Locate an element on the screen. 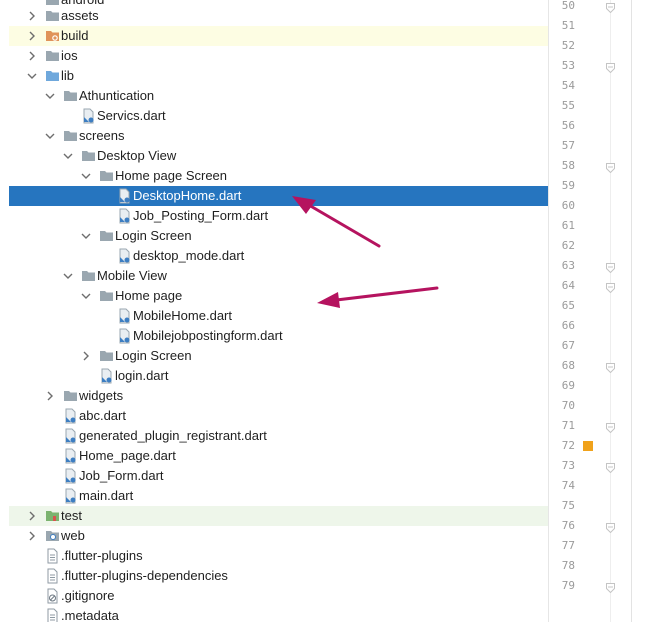 Image resolution: width=655 pixels, height=622 pixels. arrow-head-desktophome is located at coordinates (304, 205).